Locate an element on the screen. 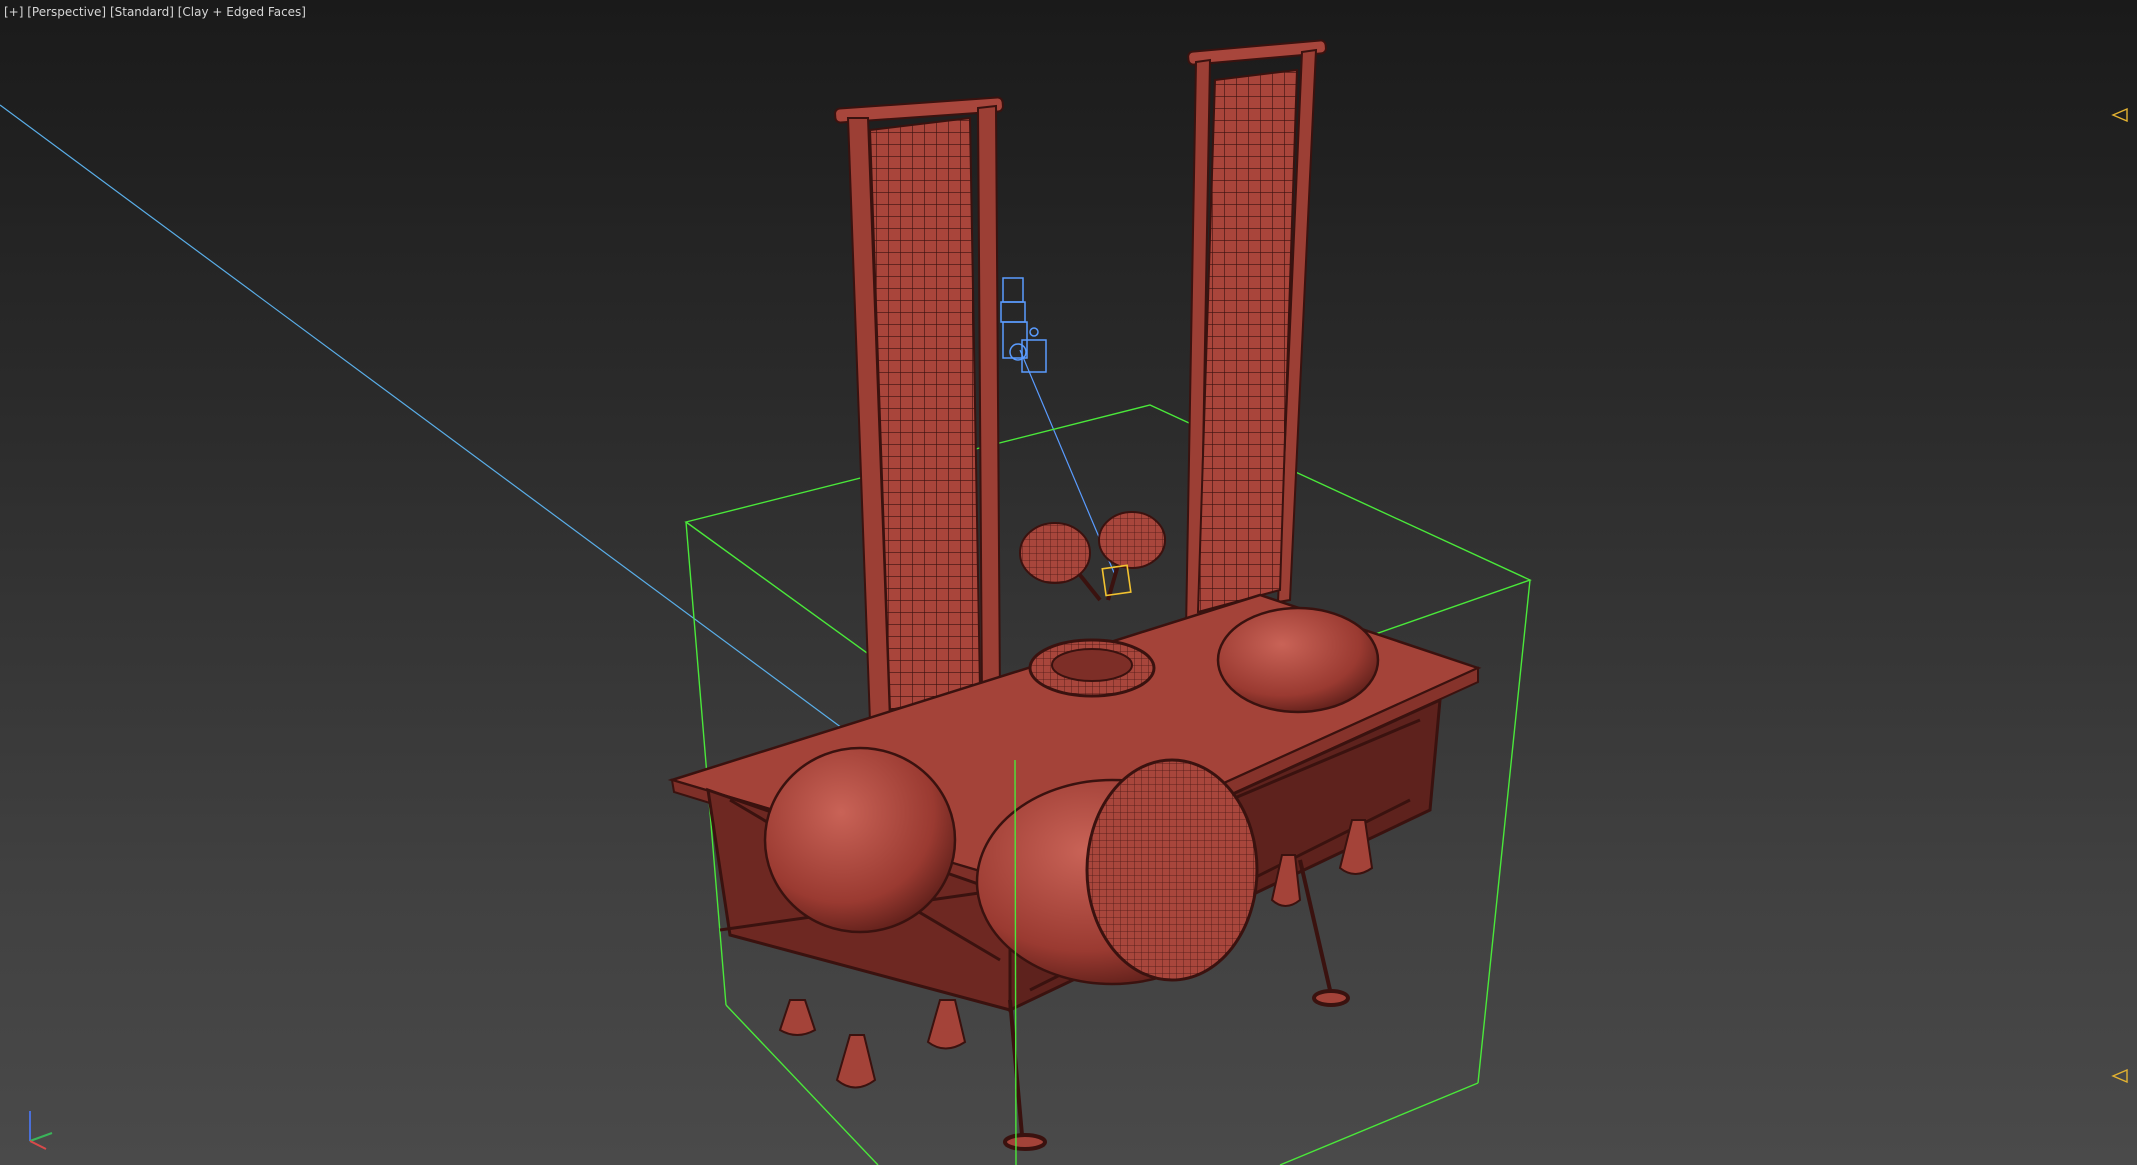  solar-panel-right is located at coordinates (1255, 335).